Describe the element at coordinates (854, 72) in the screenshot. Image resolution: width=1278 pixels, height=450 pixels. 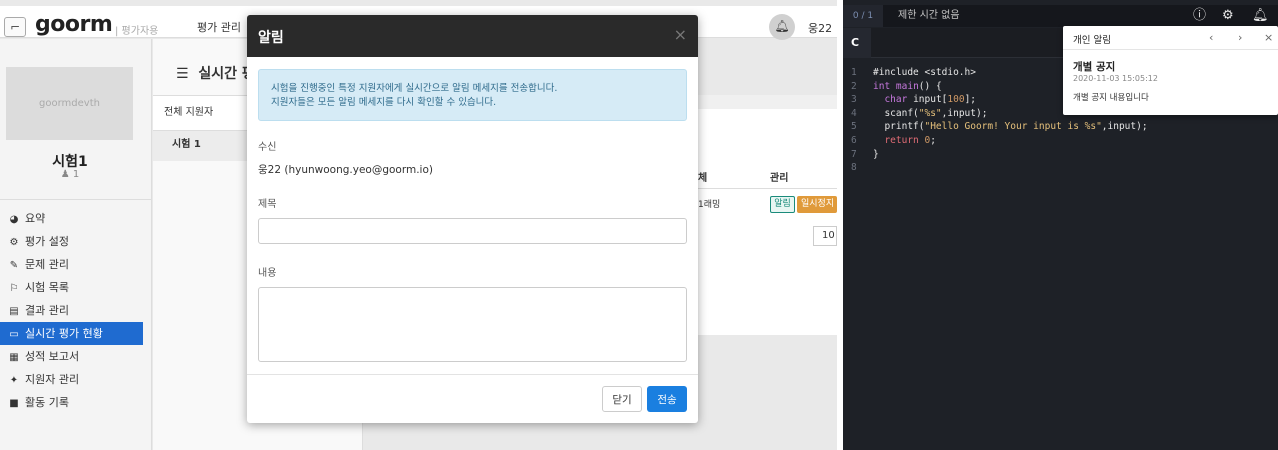
I see `line-number: 1` at that location.